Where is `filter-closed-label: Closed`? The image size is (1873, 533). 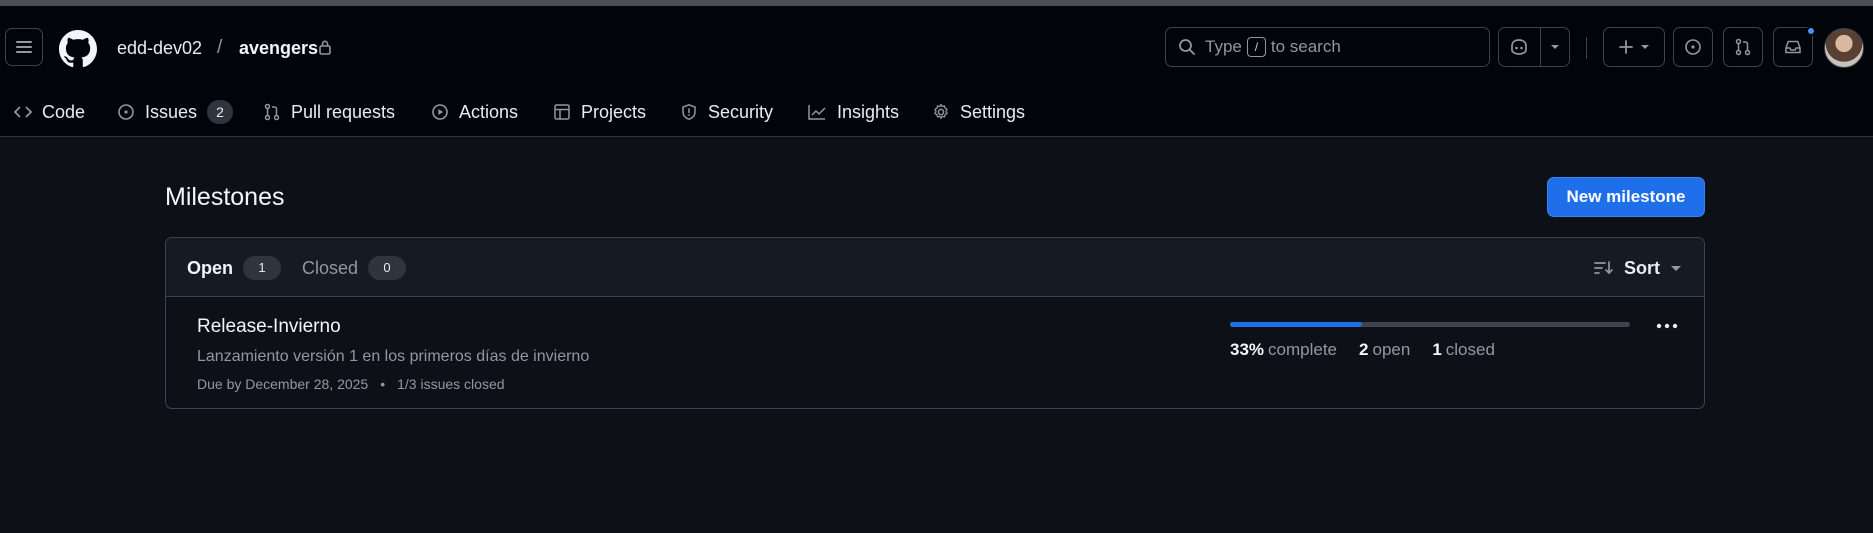 filter-closed-label: Closed is located at coordinates (330, 267).